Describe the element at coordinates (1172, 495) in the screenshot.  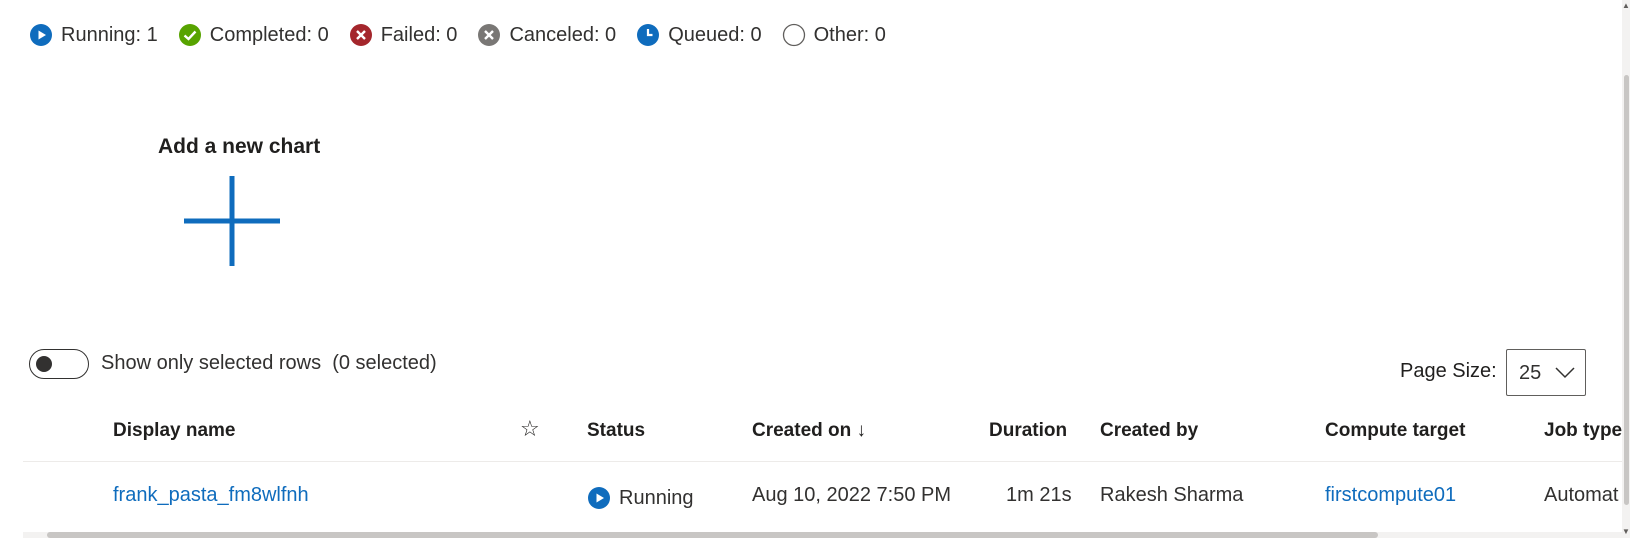
I see `row-created-by: Rakesh Sharma` at that location.